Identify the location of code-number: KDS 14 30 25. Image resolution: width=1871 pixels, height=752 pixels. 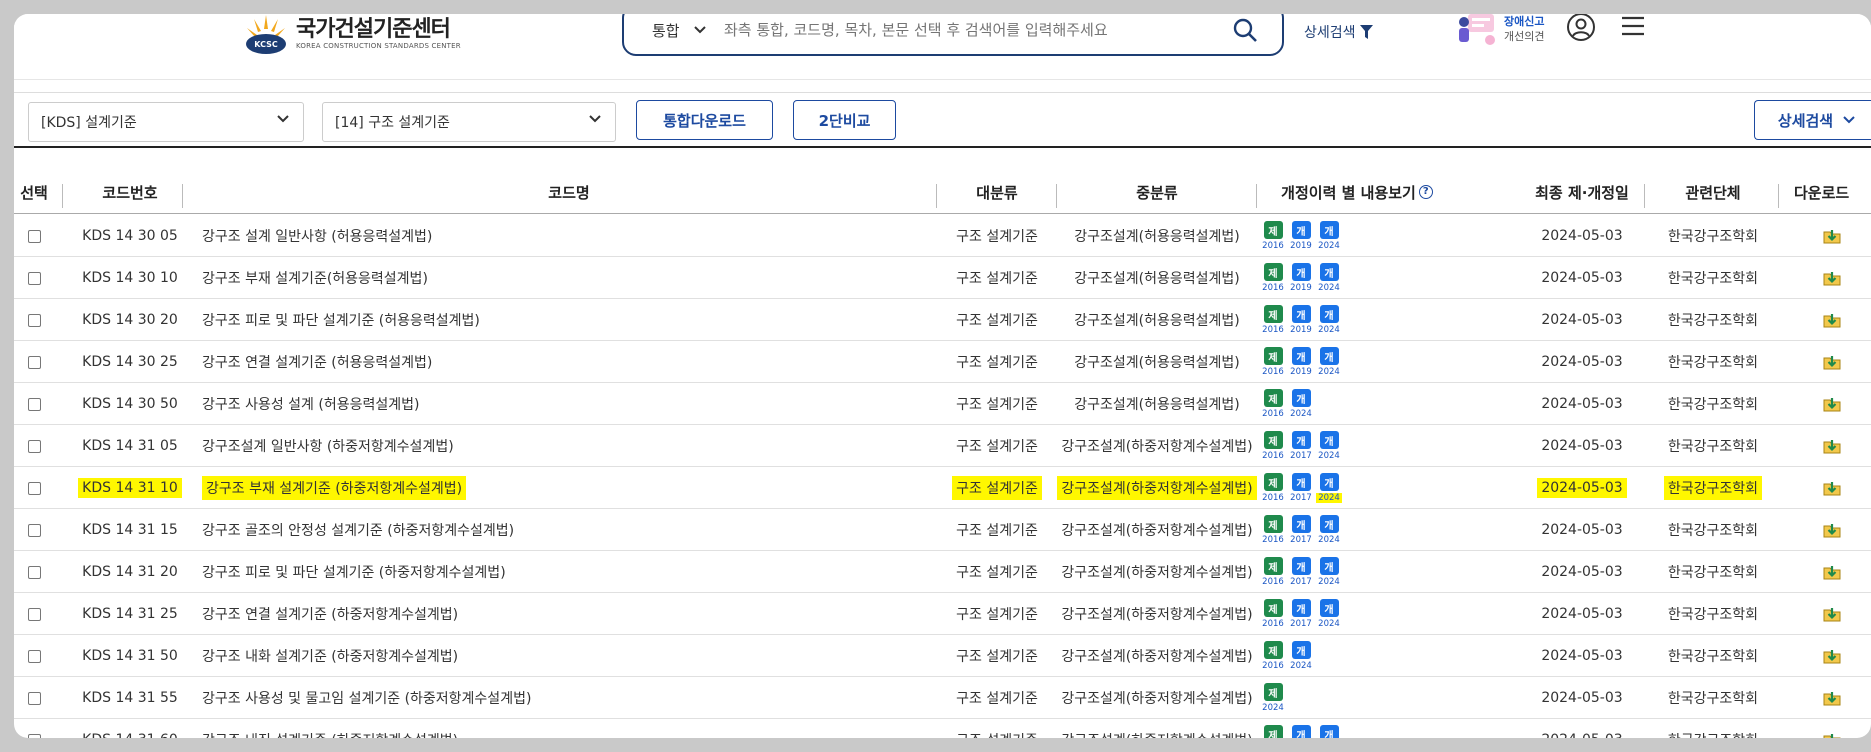
(130, 362).